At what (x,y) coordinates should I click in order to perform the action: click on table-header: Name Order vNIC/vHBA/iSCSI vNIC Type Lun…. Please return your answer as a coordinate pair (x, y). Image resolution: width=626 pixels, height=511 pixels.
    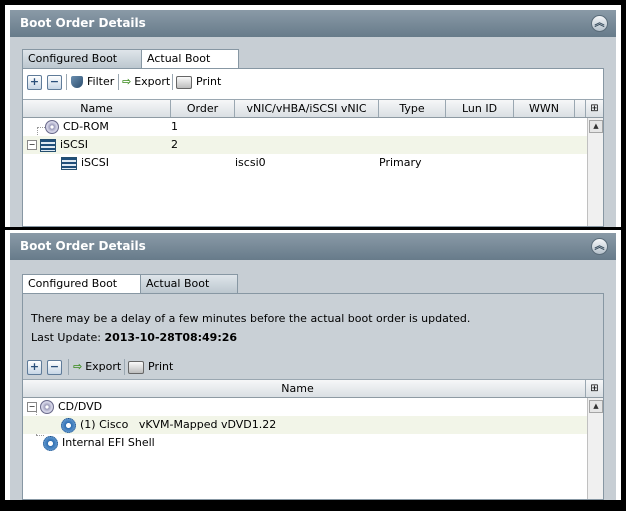
    Looking at the image, I should click on (313, 109).